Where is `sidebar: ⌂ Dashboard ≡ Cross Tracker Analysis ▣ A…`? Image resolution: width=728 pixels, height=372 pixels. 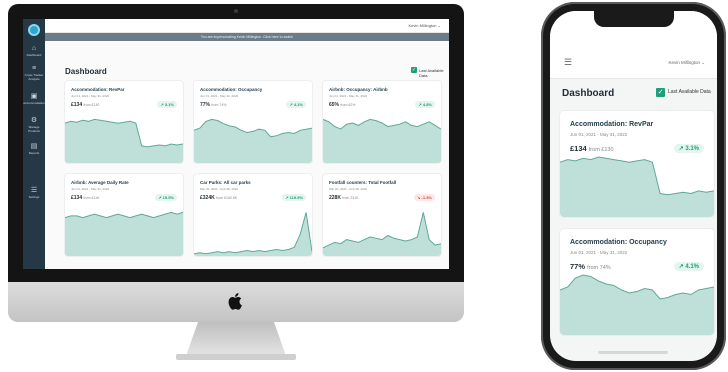
sidebar: ⌂ Dashboard ≡ Cross Tracker Analysis ▣ A… is located at coordinates (34, 144).